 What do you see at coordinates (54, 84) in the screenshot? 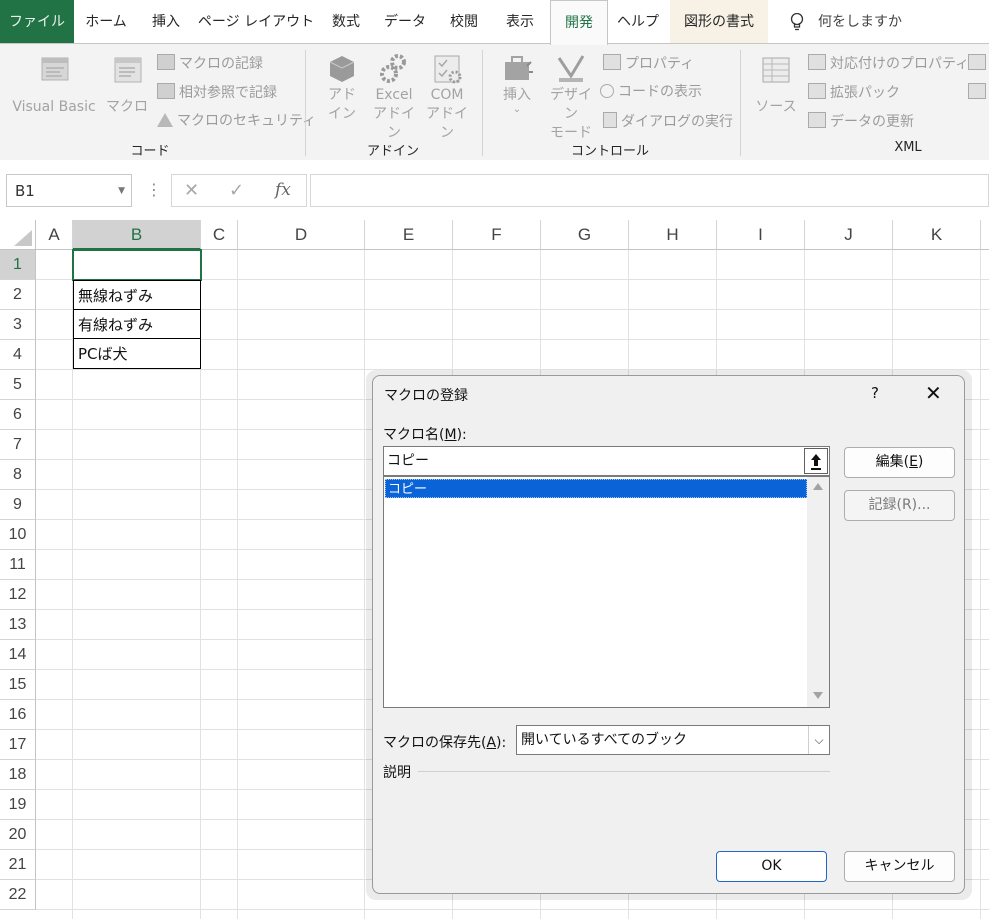
I see `visual-basic-button: Visual Basic` at bounding box center [54, 84].